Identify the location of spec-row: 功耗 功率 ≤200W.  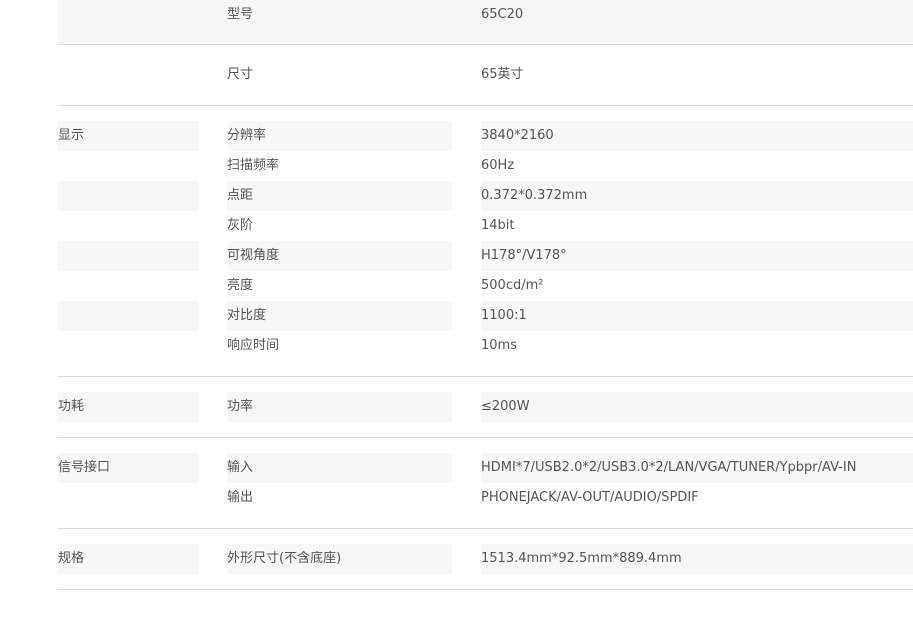
(485, 407).